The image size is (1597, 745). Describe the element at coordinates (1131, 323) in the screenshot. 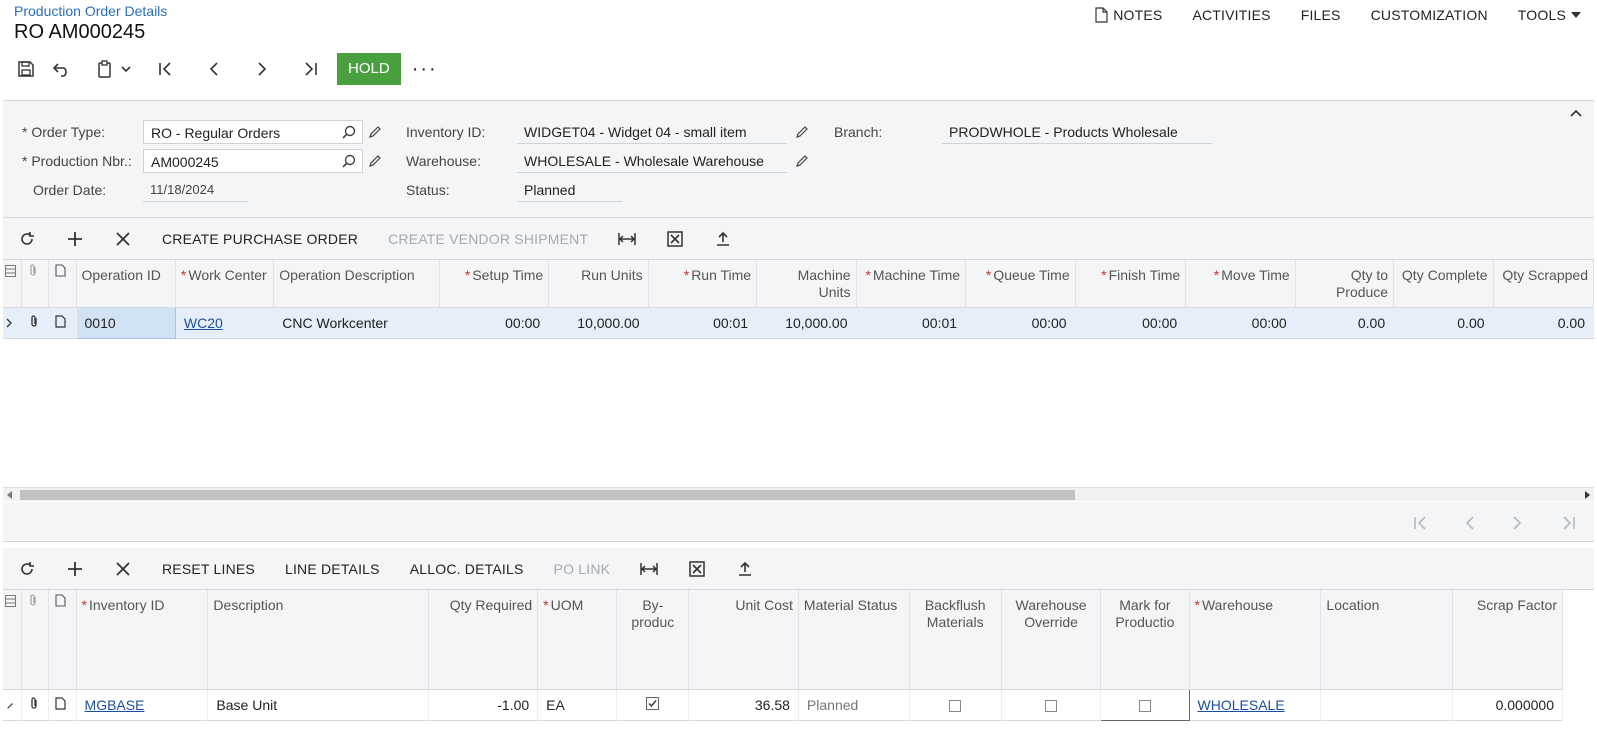

I see `cell-finish-time: 00:00` at that location.